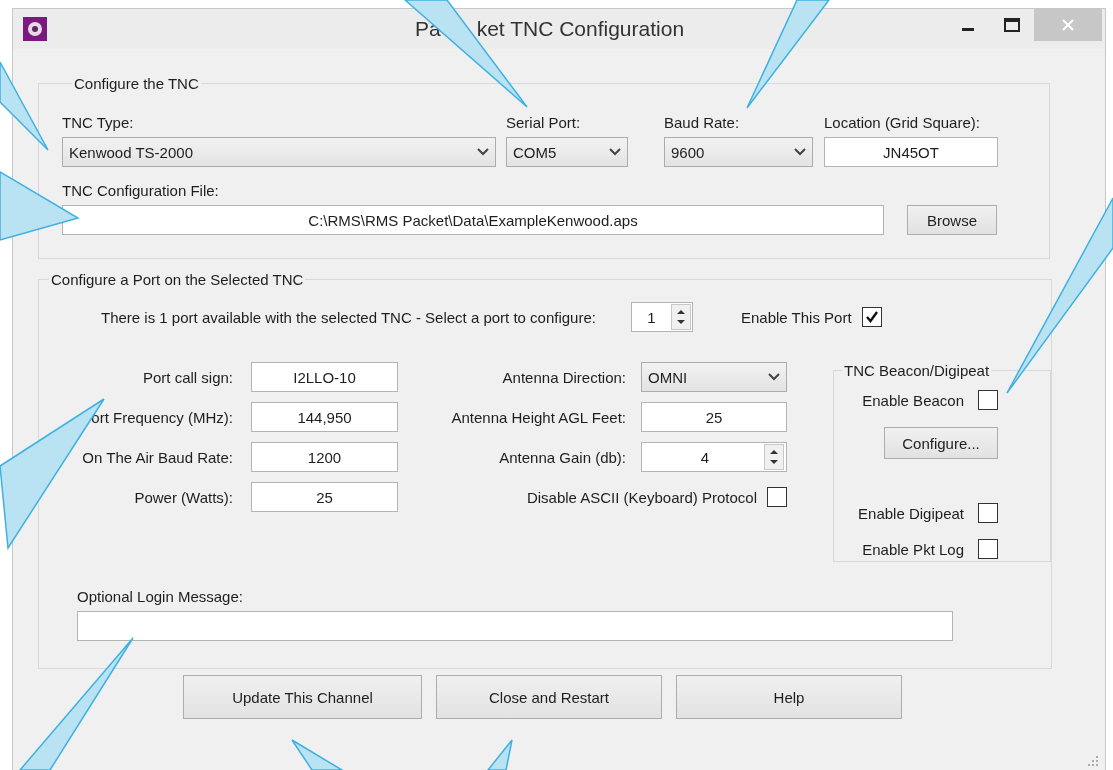 The width and height of the screenshot is (1113, 770). Describe the element at coordinates (515, 626) in the screenshot. I see `login-message-field` at that location.